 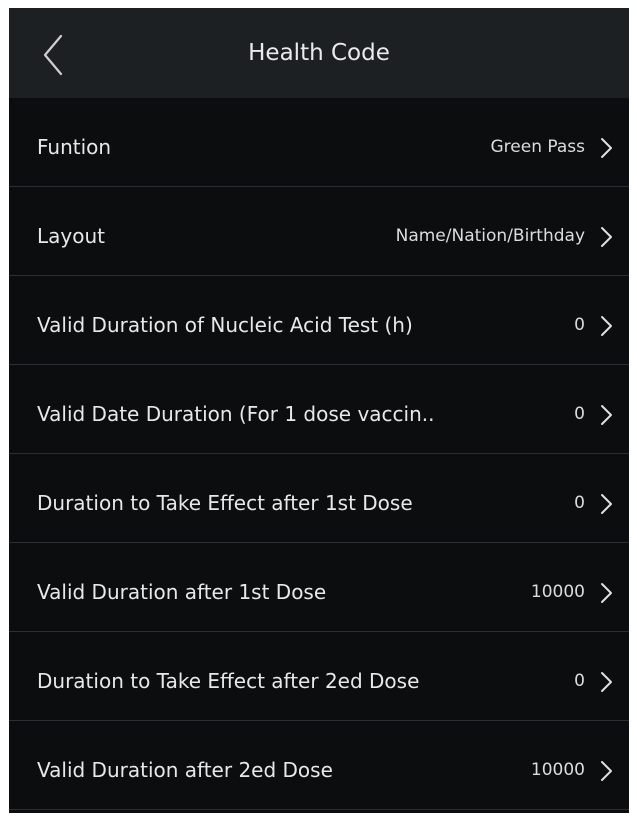 What do you see at coordinates (319, 231) in the screenshot?
I see `setting-row-layout: Layout Name/Nation/Birthday` at bounding box center [319, 231].